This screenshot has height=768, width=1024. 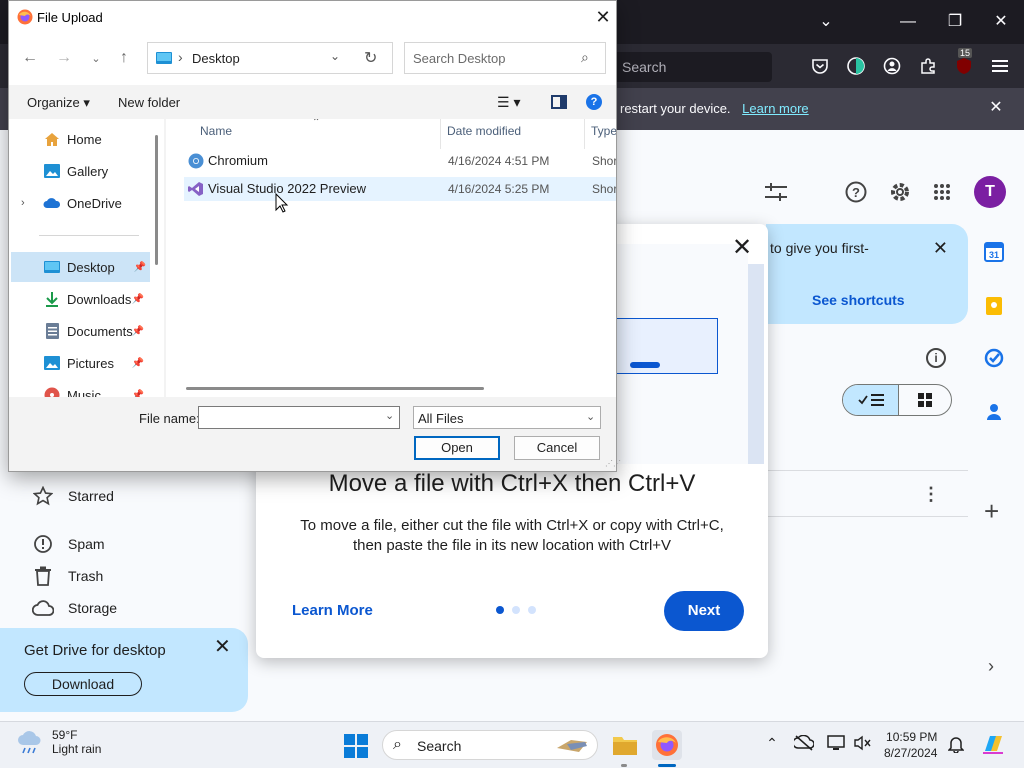 What do you see at coordinates (996, 360) in the screenshot?
I see `tasks-icon` at bounding box center [996, 360].